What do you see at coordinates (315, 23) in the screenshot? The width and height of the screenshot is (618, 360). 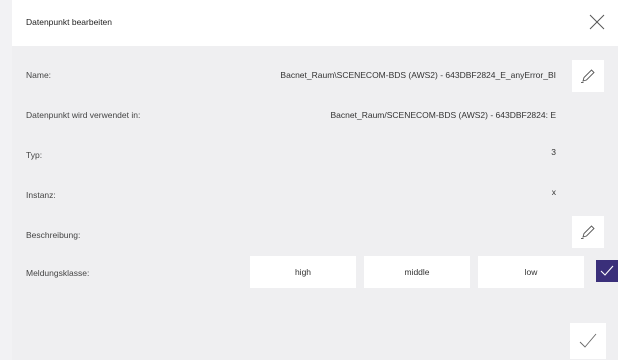 I see `dialog-header: Datenpunkt bearbeiten` at bounding box center [315, 23].